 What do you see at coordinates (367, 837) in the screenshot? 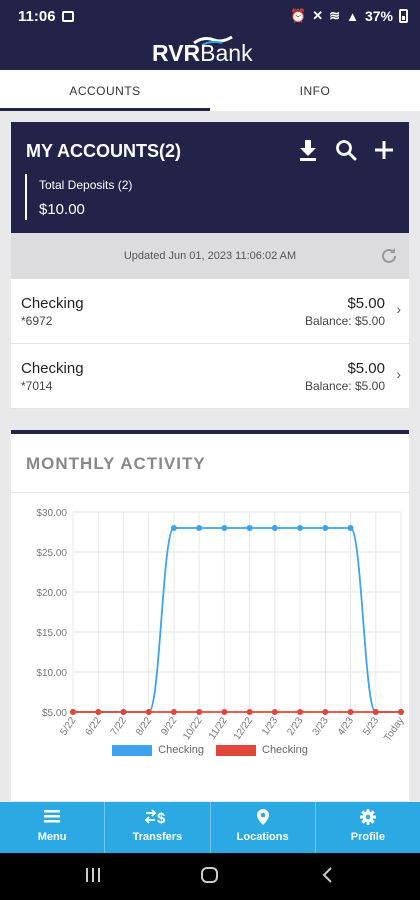
I see `nav-profile-label: Profile` at bounding box center [367, 837].